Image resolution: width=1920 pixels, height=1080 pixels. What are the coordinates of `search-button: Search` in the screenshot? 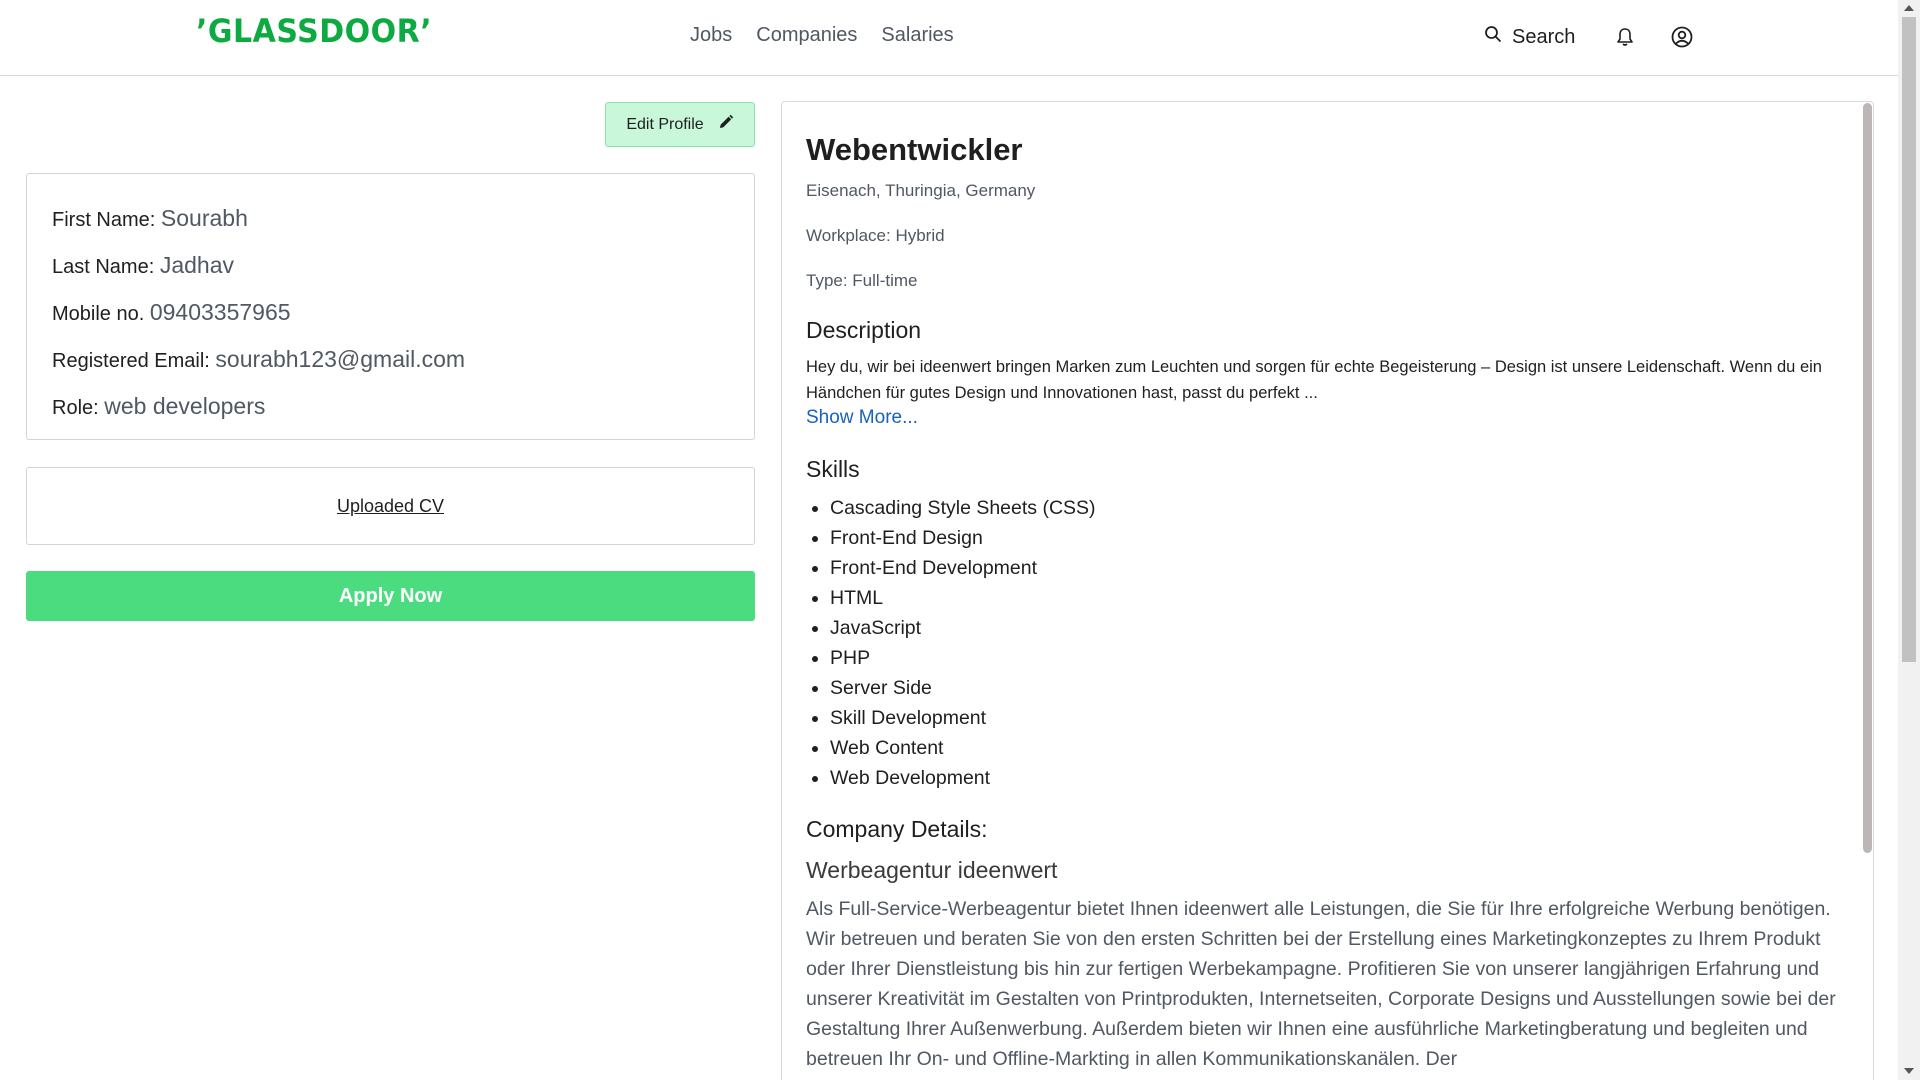 It's located at (1529, 37).